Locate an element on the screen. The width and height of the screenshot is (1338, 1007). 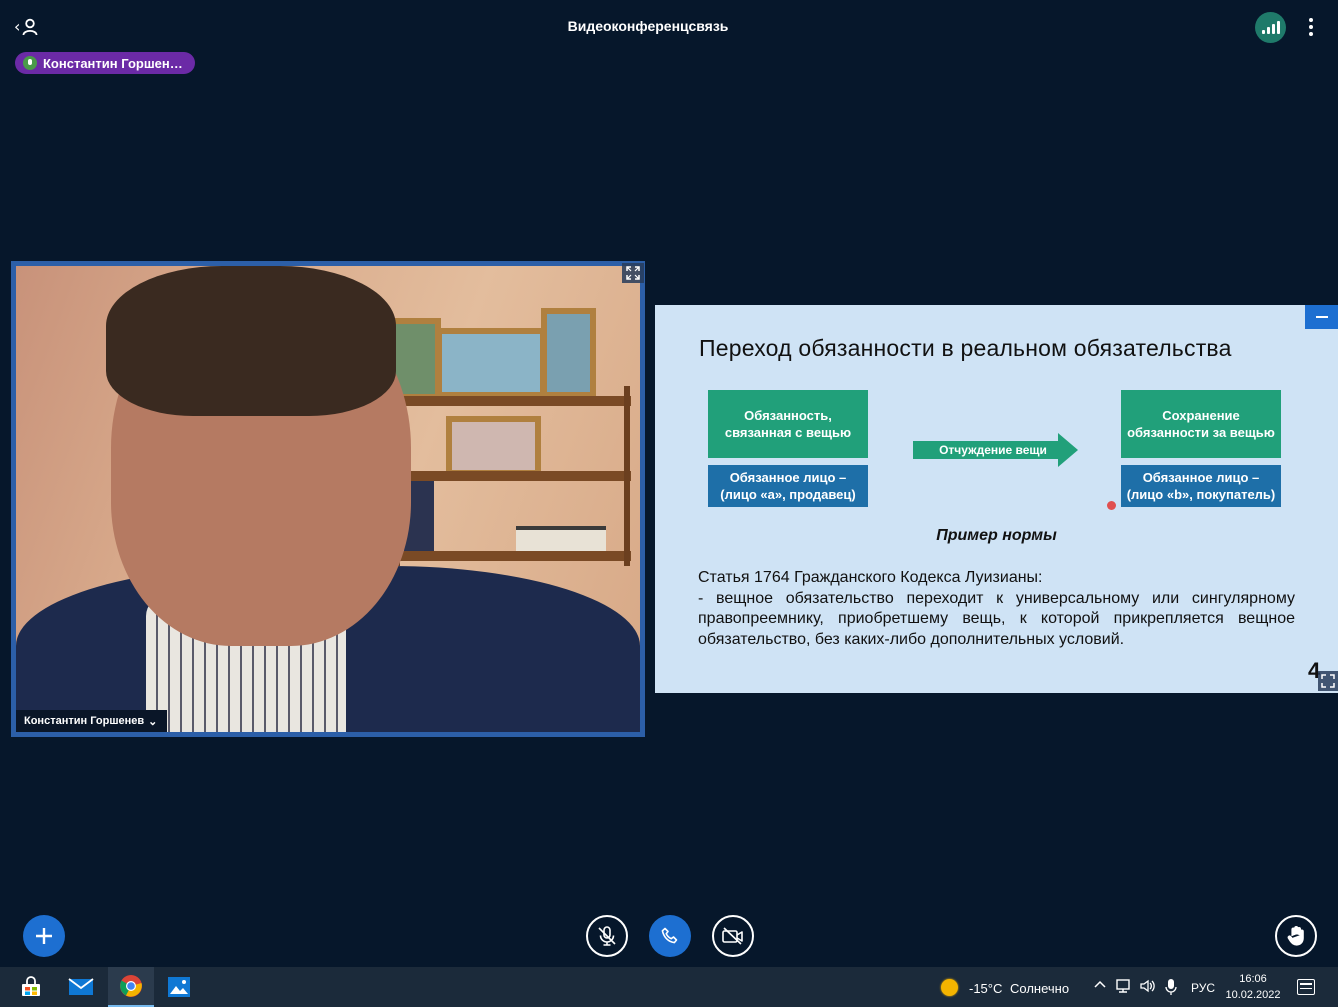
microphone-icon is located at coordinates (30, 63).